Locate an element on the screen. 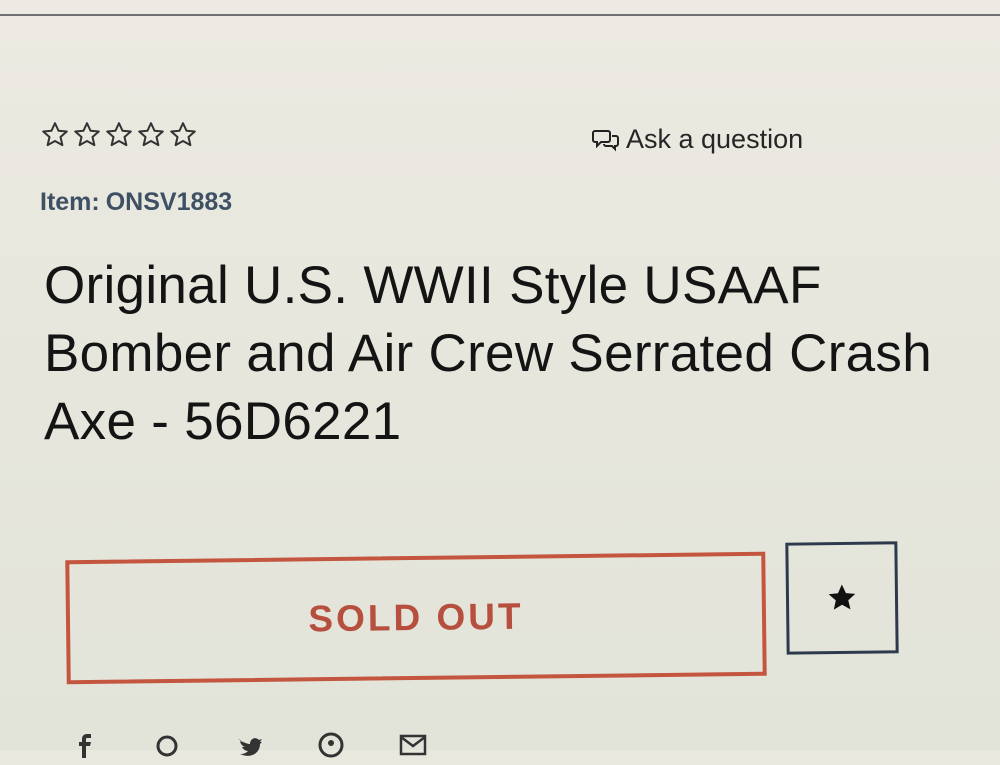 The width and height of the screenshot is (1000, 765). item-number: Item: ONSV1883 is located at coordinates (136, 202).